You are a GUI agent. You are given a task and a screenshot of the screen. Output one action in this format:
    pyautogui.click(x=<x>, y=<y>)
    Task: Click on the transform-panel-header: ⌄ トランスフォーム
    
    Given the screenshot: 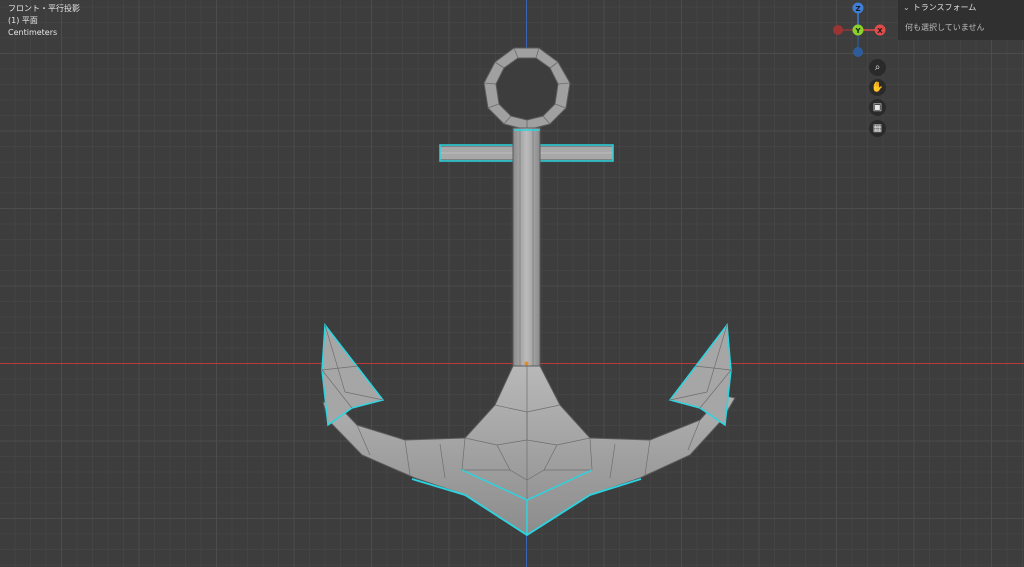 What is the action you would take?
    pyautogui.click(x=939, y=7)
    